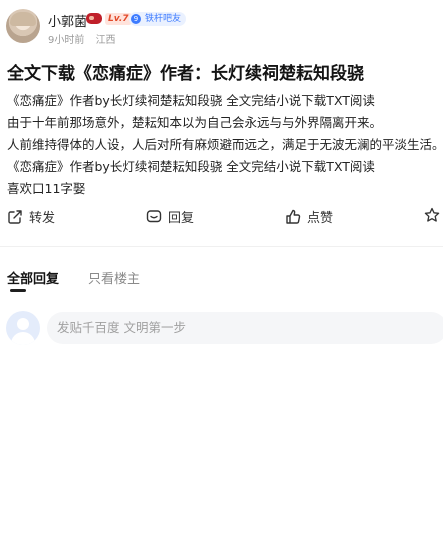 This screenshot has height=560, width=443. Describe the element at coordinates (15, 216) in the screenshot. I see `share-icon` at that location.